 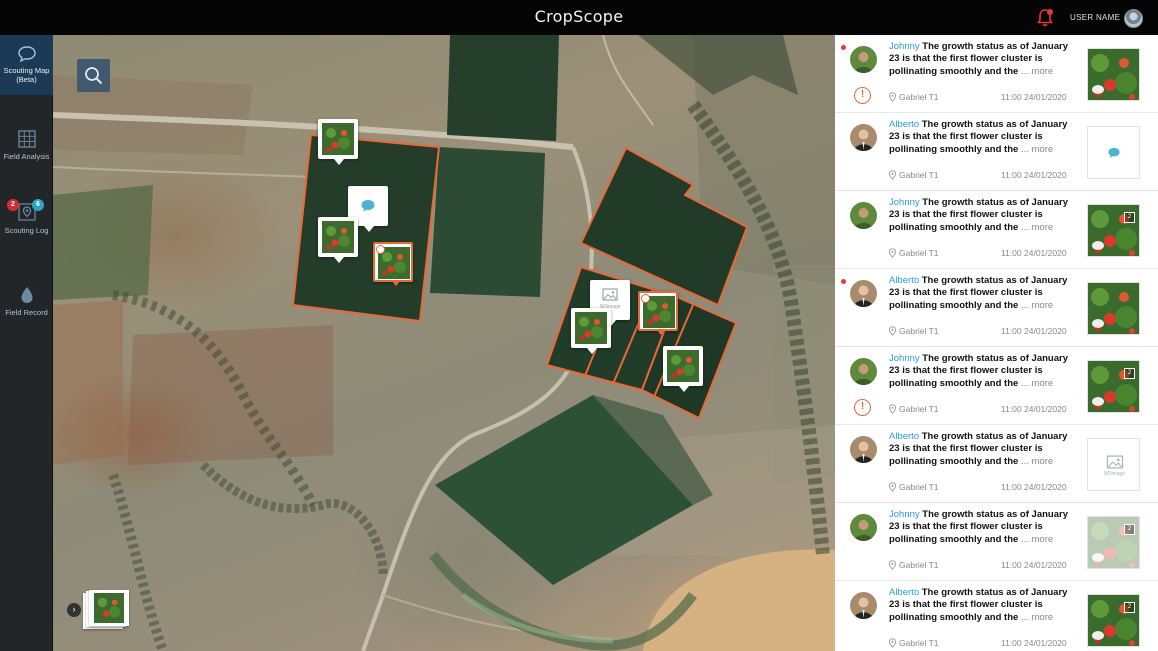 I want to click on map-search-button, so click(x=93, y=75).